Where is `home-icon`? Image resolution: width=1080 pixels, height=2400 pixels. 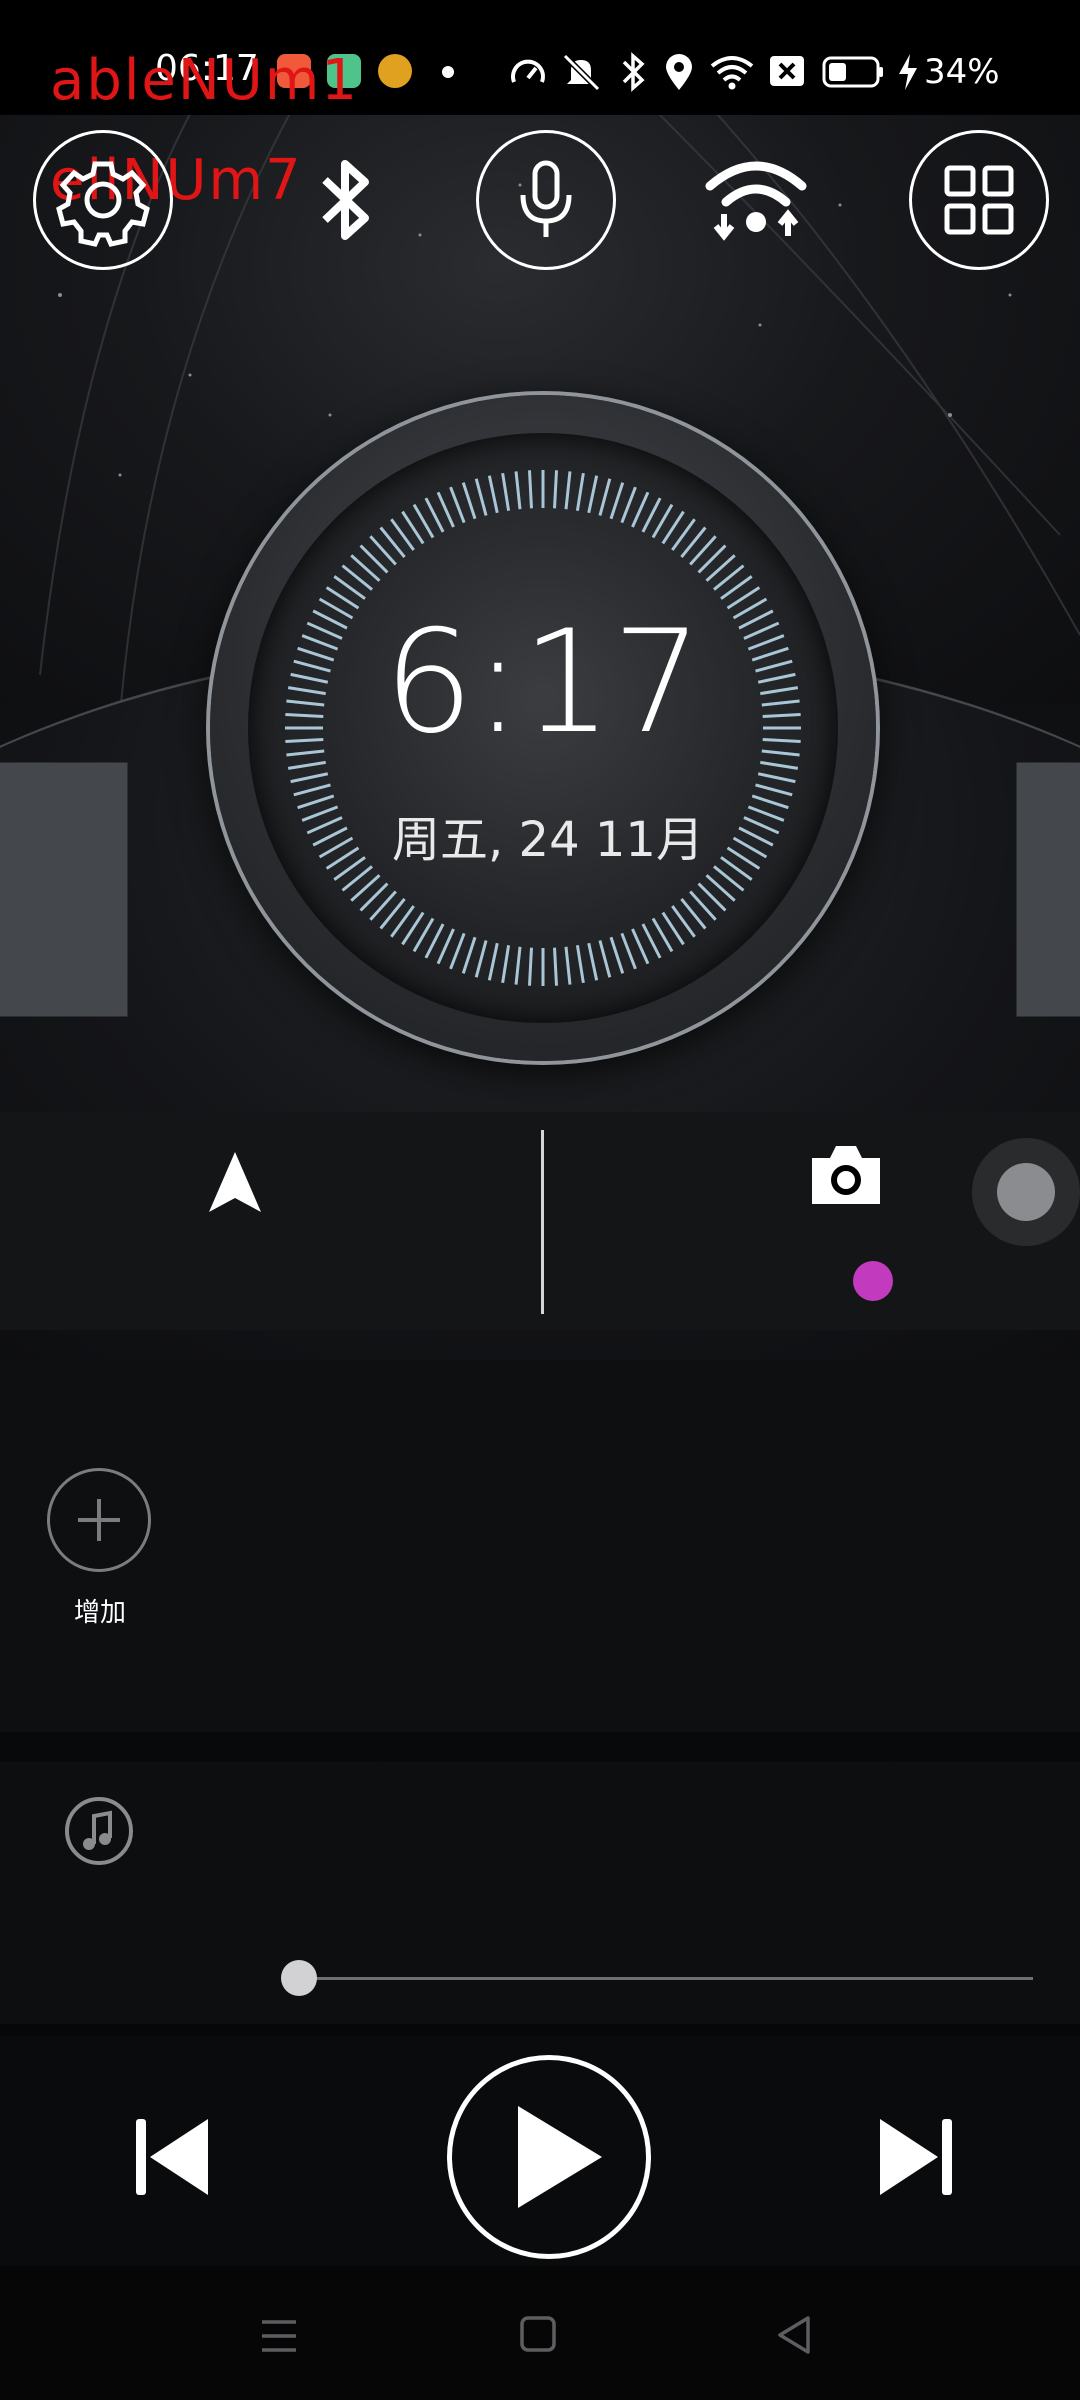 home-icon is located at coordinates (538, 2334).